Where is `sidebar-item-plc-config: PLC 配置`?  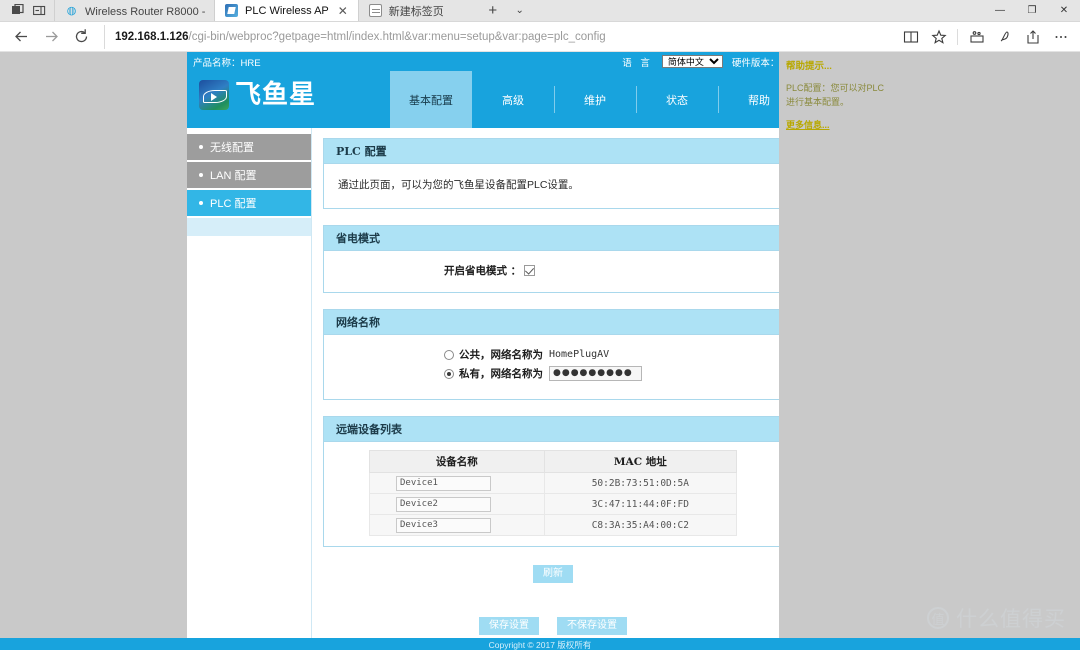 sidebar-item-plc-config: PLC 配置 is located at coordinates (249, 203).